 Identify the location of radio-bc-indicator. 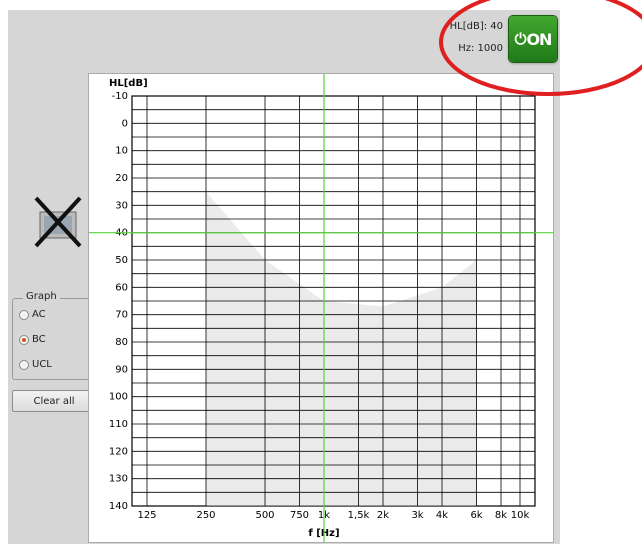
(24, 339).